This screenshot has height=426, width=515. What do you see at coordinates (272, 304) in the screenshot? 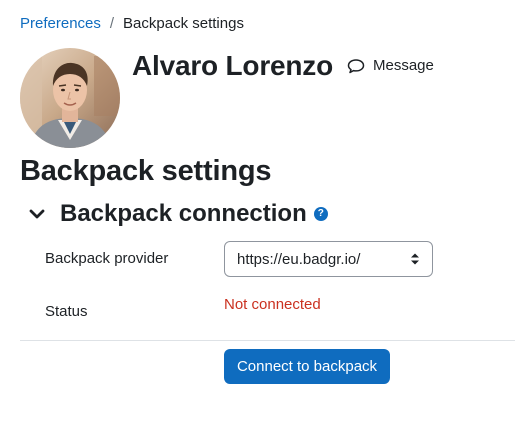
I see `status-value: Not connected` at bounding box center [272, 304].